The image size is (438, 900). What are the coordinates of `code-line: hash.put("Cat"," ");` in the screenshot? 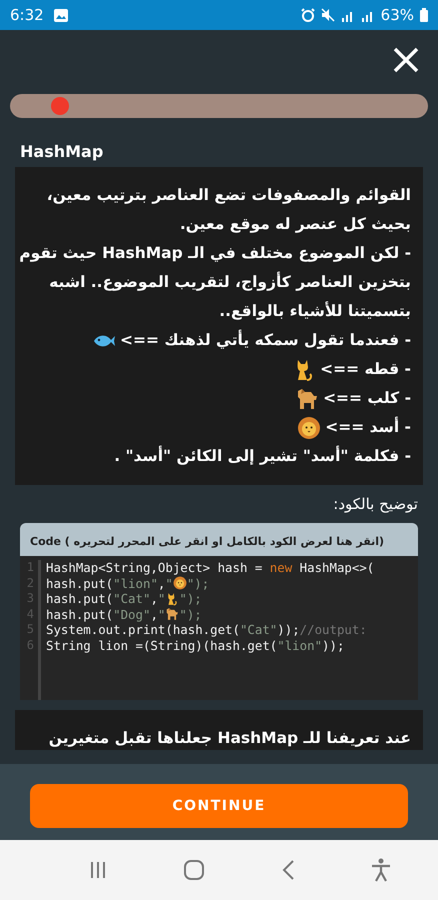 It's located at (124, 598).